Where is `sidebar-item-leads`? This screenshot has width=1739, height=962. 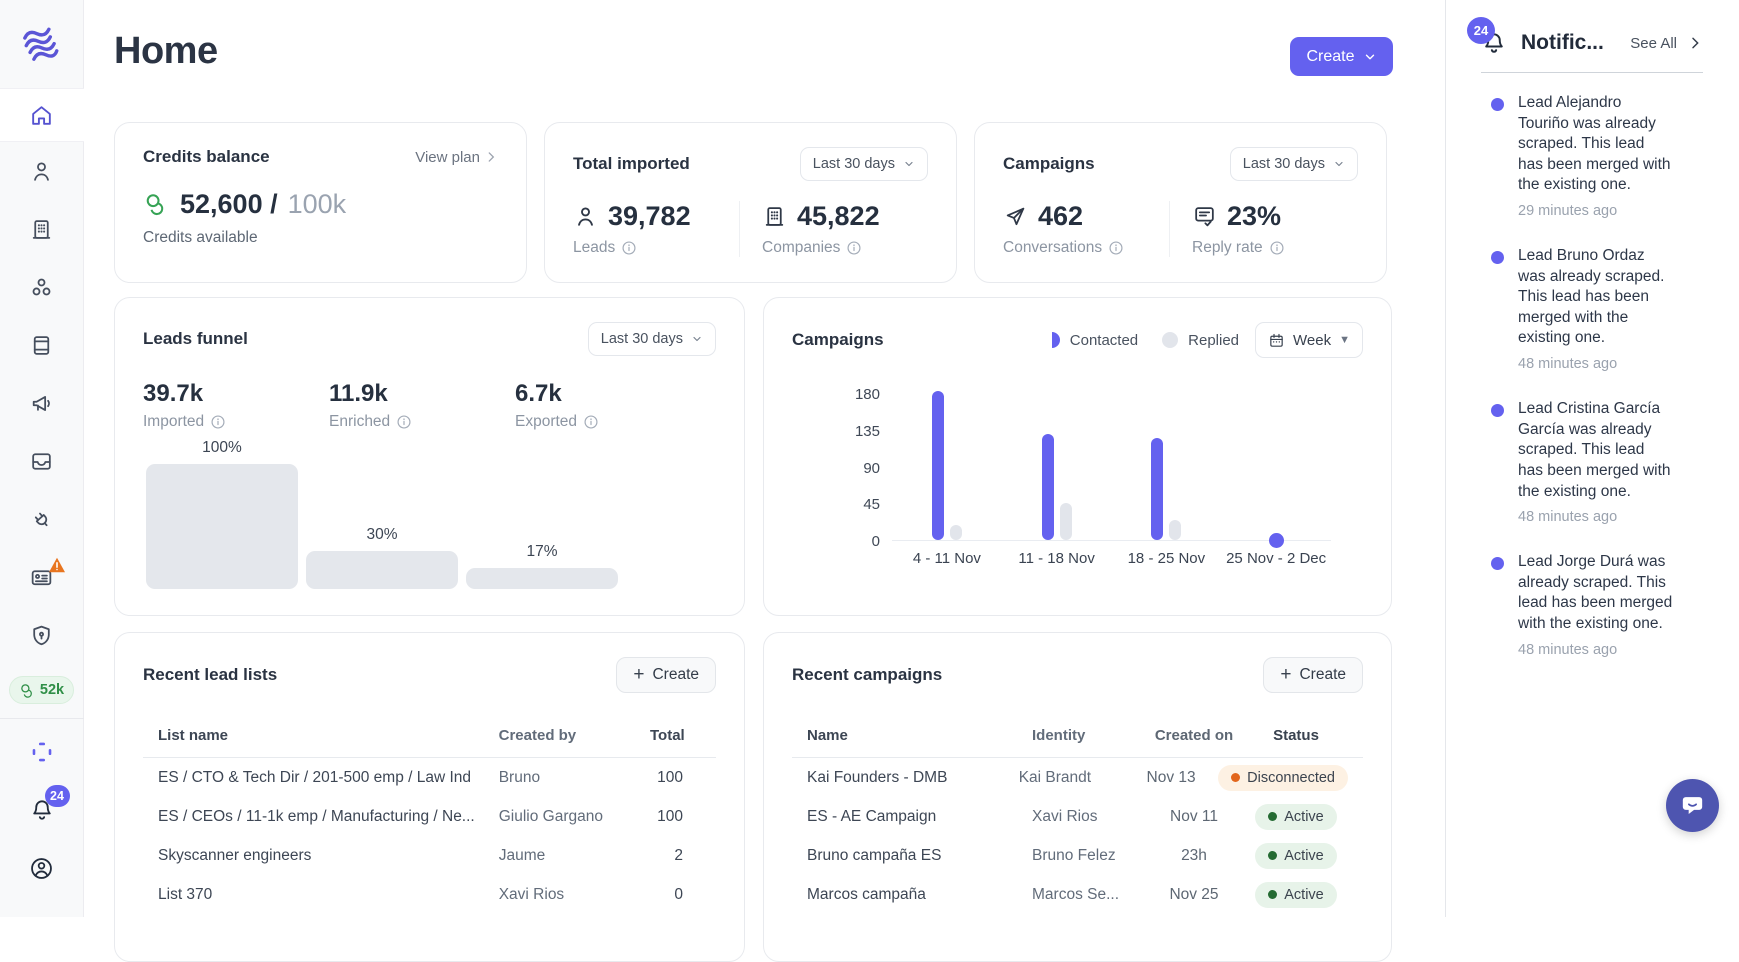 sidebar-item-leads is located at coordinates (42, 171).